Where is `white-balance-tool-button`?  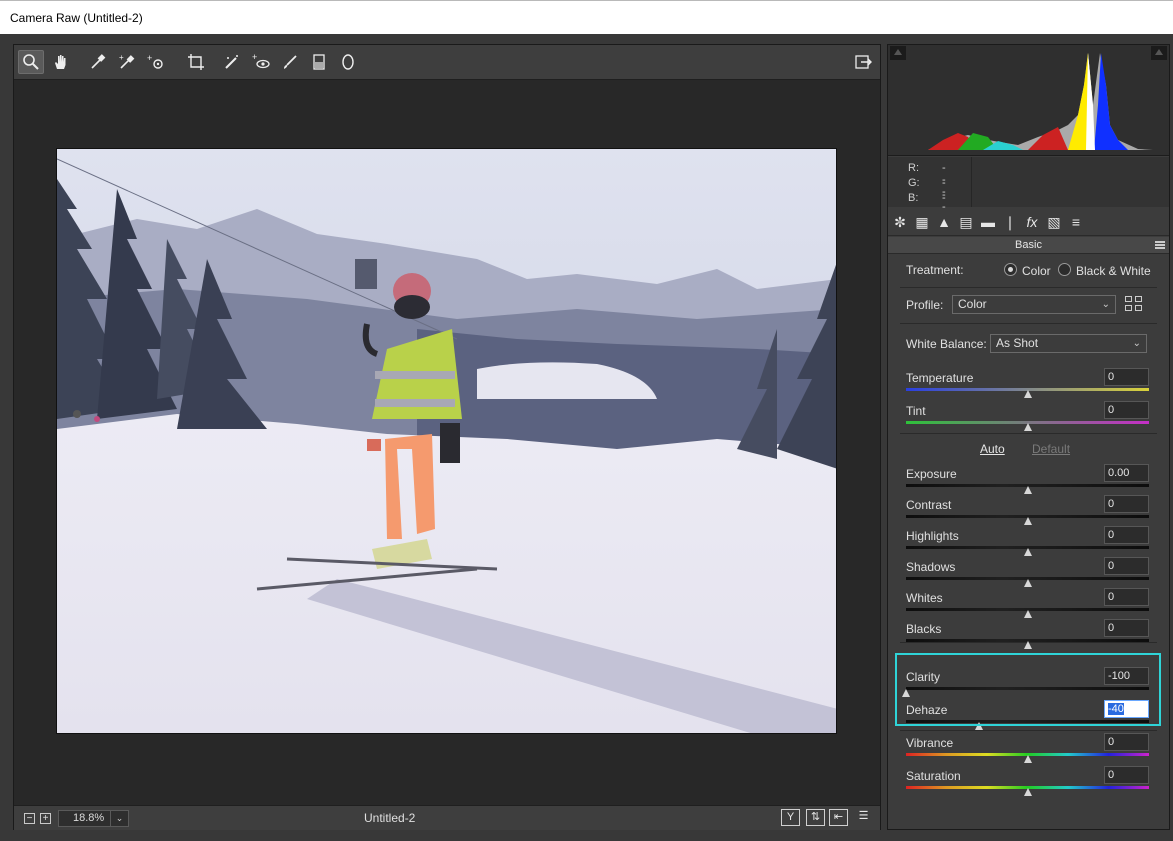
white-balance-tool-button is located at coordinates (98, 62).